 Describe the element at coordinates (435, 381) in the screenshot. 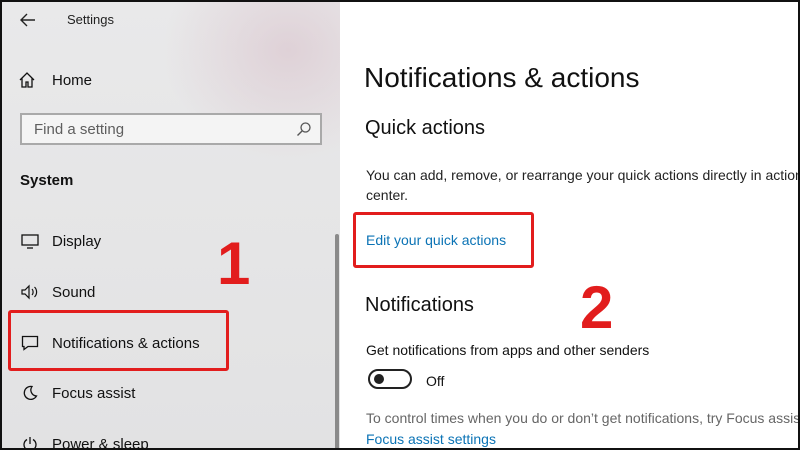

I see `toggle-state-label: Off` at that location.